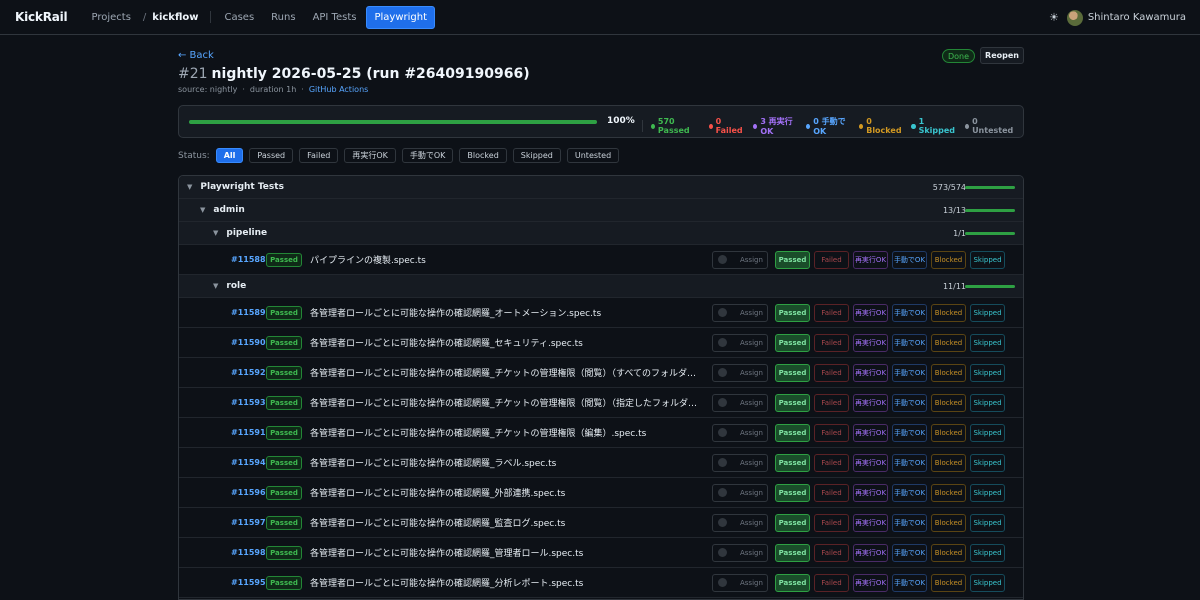 Image resolution: width=1200 pixels, height=600 pixels. Describe the element at coordinates (507, 312) in the screenshot. I see `case-name: 各管理者ロールごとに可能な操作の確認網羅_オートメーション.spec.ts` at that location.